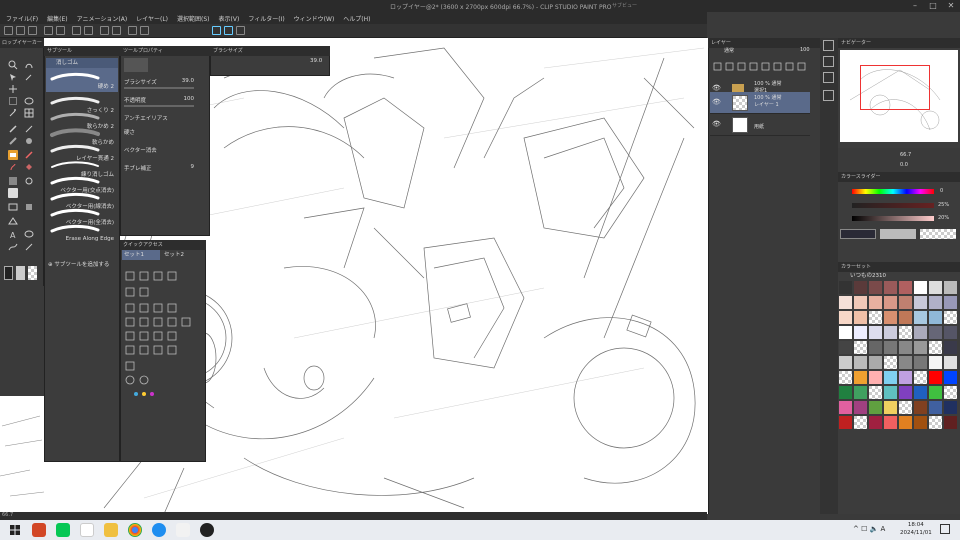  What do you see at coordinates (314, 18) in the screenshot?
I see `menu-window: ウィンドウ(W)` at bounding box center [314, 18].